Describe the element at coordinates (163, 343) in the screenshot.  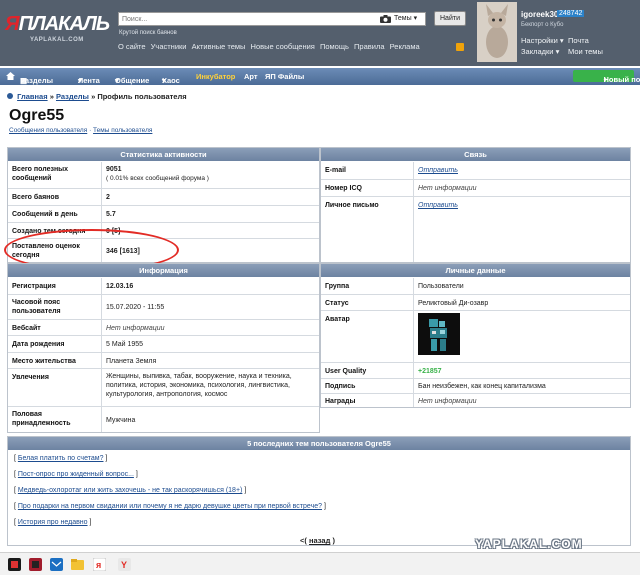
I see `info-row: Дата рождения 5 Май 1955` at that location.